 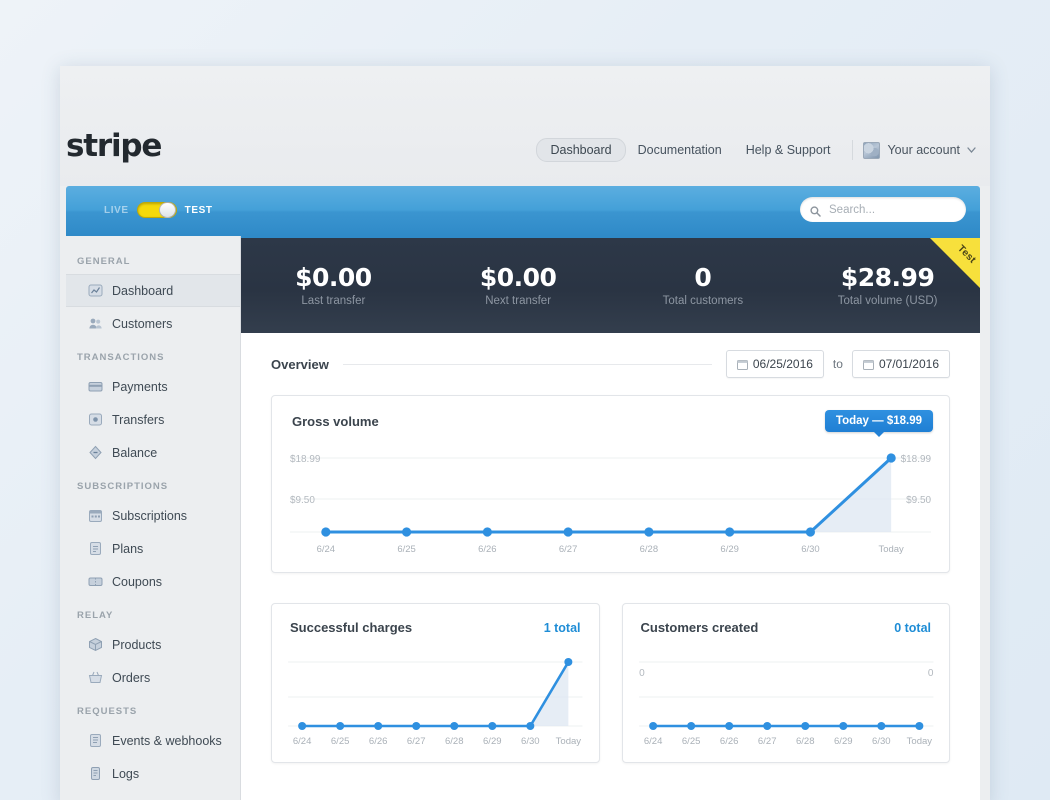 I want to click on nav-link-documentation: Documentation, so click(x=680, y=150).